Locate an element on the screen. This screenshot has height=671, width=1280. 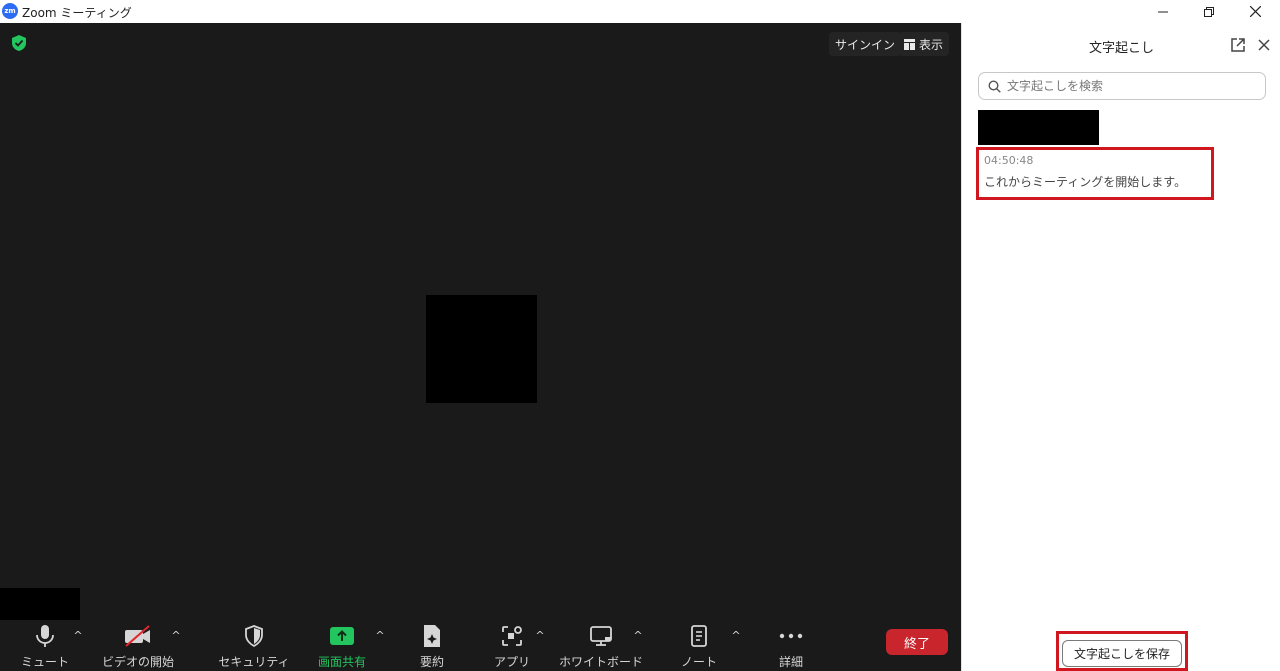
summary-label: 要約 is located at coordinates (431, 662).